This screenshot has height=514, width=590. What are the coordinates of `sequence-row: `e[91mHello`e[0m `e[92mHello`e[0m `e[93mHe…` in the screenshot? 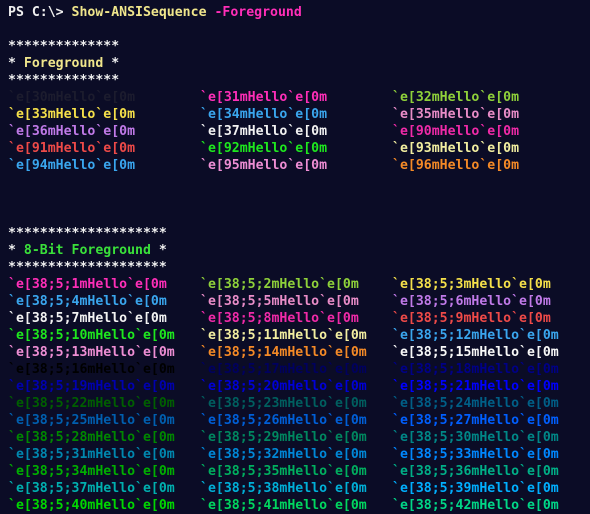 It's located at (299, 148).